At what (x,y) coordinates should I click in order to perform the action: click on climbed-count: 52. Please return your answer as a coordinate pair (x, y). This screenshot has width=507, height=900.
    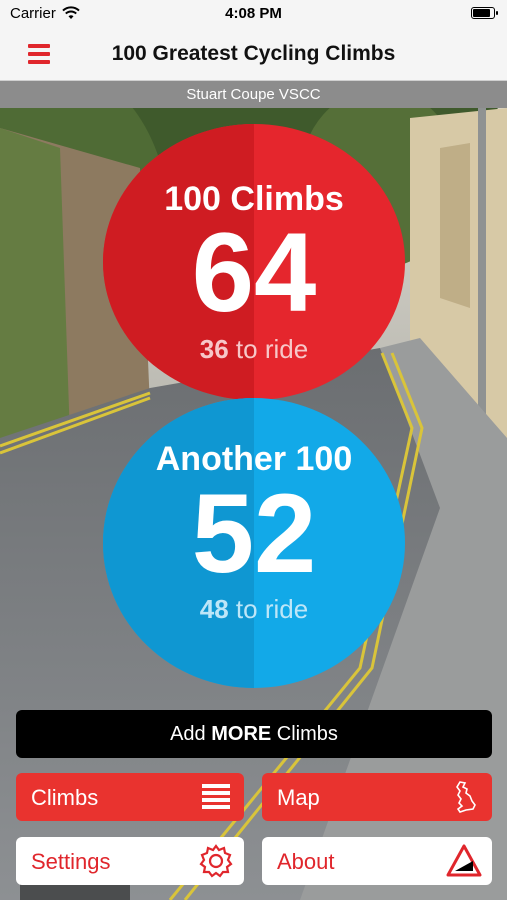
    Looking at the image, I should click on (254, 533).